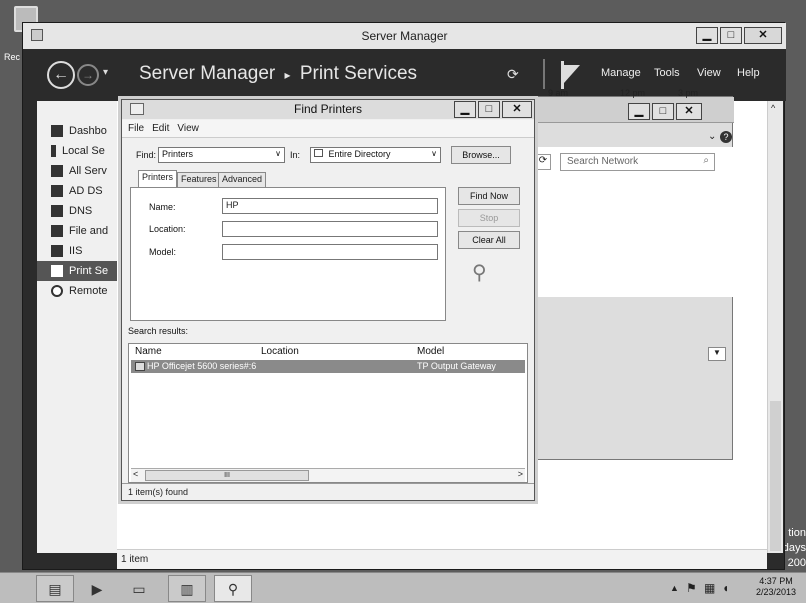 Image resolution: width=806 pixels, height=603 pixels. Describe the element at coordinates (105, 72) in the screenshot. I see `history-dropdown-icon: ▾` at that location.